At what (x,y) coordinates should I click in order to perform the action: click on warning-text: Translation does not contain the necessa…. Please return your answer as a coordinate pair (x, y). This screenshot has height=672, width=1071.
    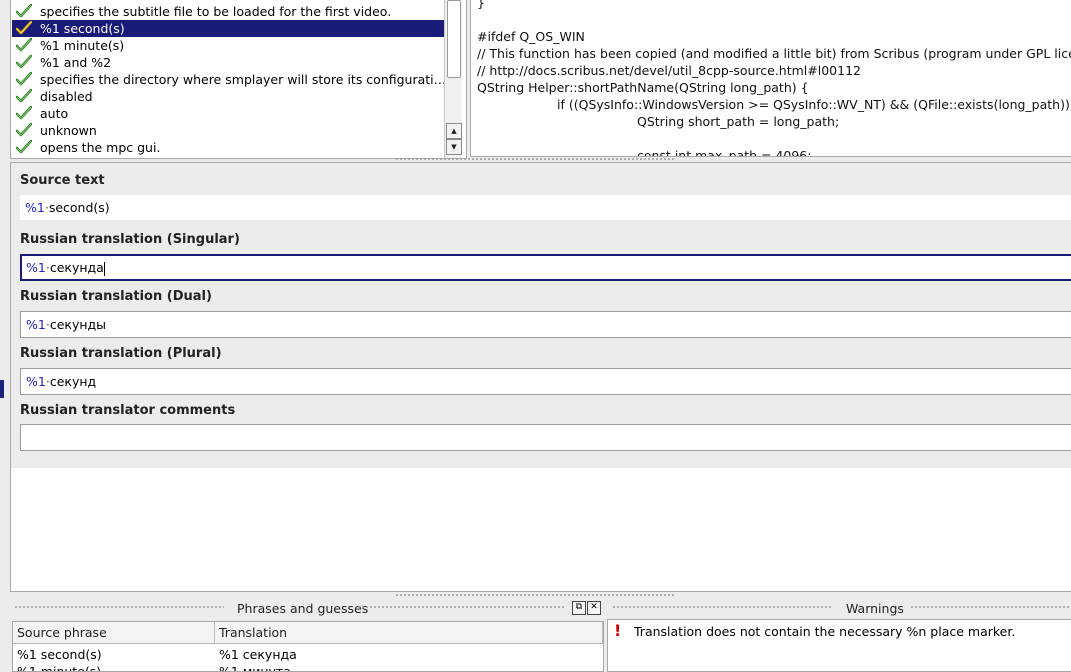
    Looking at the image, I should click on (825, 631).